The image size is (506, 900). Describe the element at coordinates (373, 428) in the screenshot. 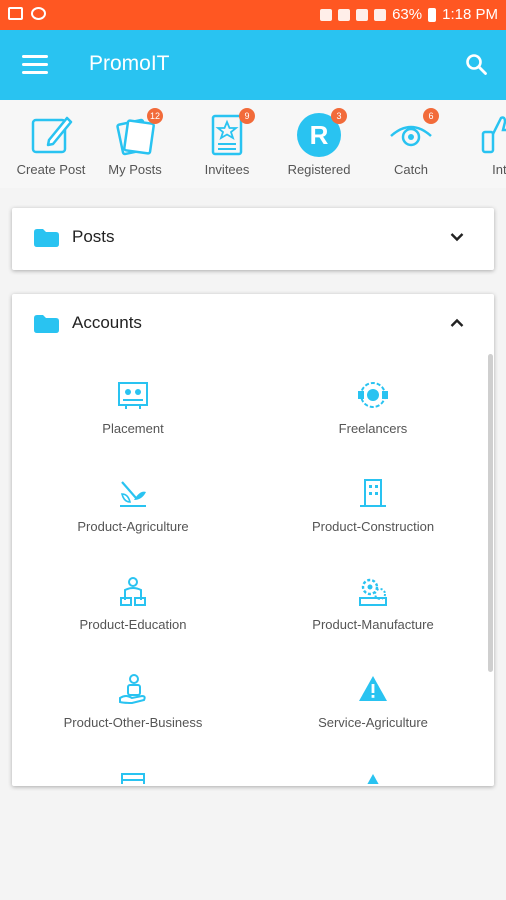

I see `account-item-label: Freelancers` at that location.